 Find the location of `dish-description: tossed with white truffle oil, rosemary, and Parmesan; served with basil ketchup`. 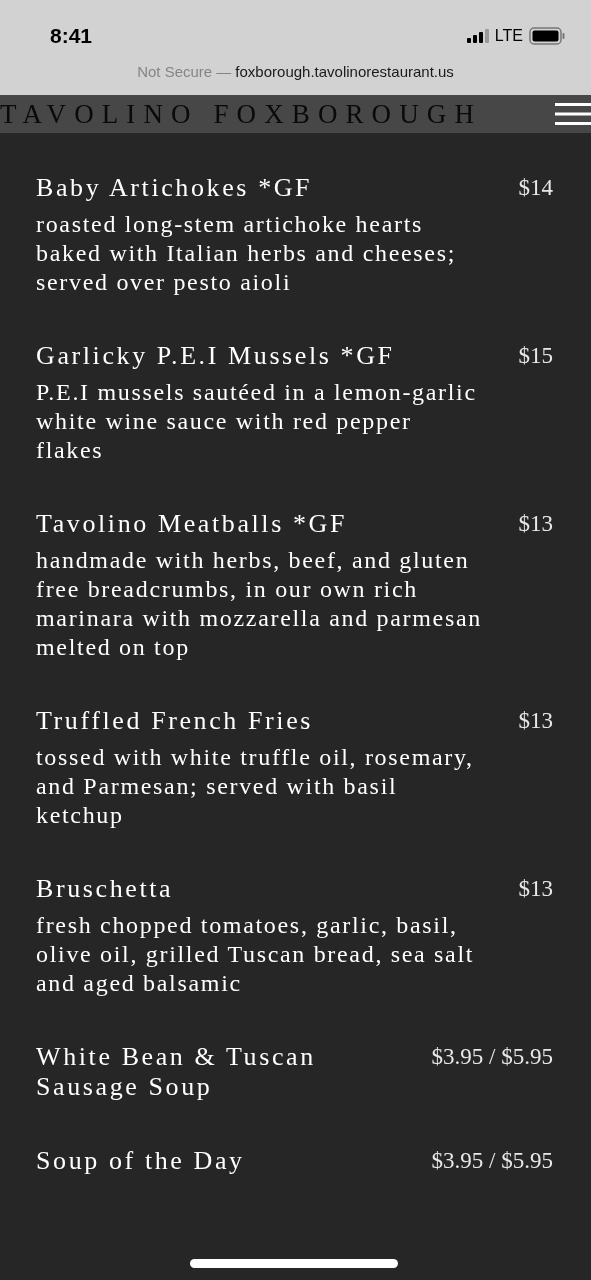

dish-description: tossed with white truffle oil, rosemary, and Parmesan; served with basil ketchup is located at coordinates (255, 786).